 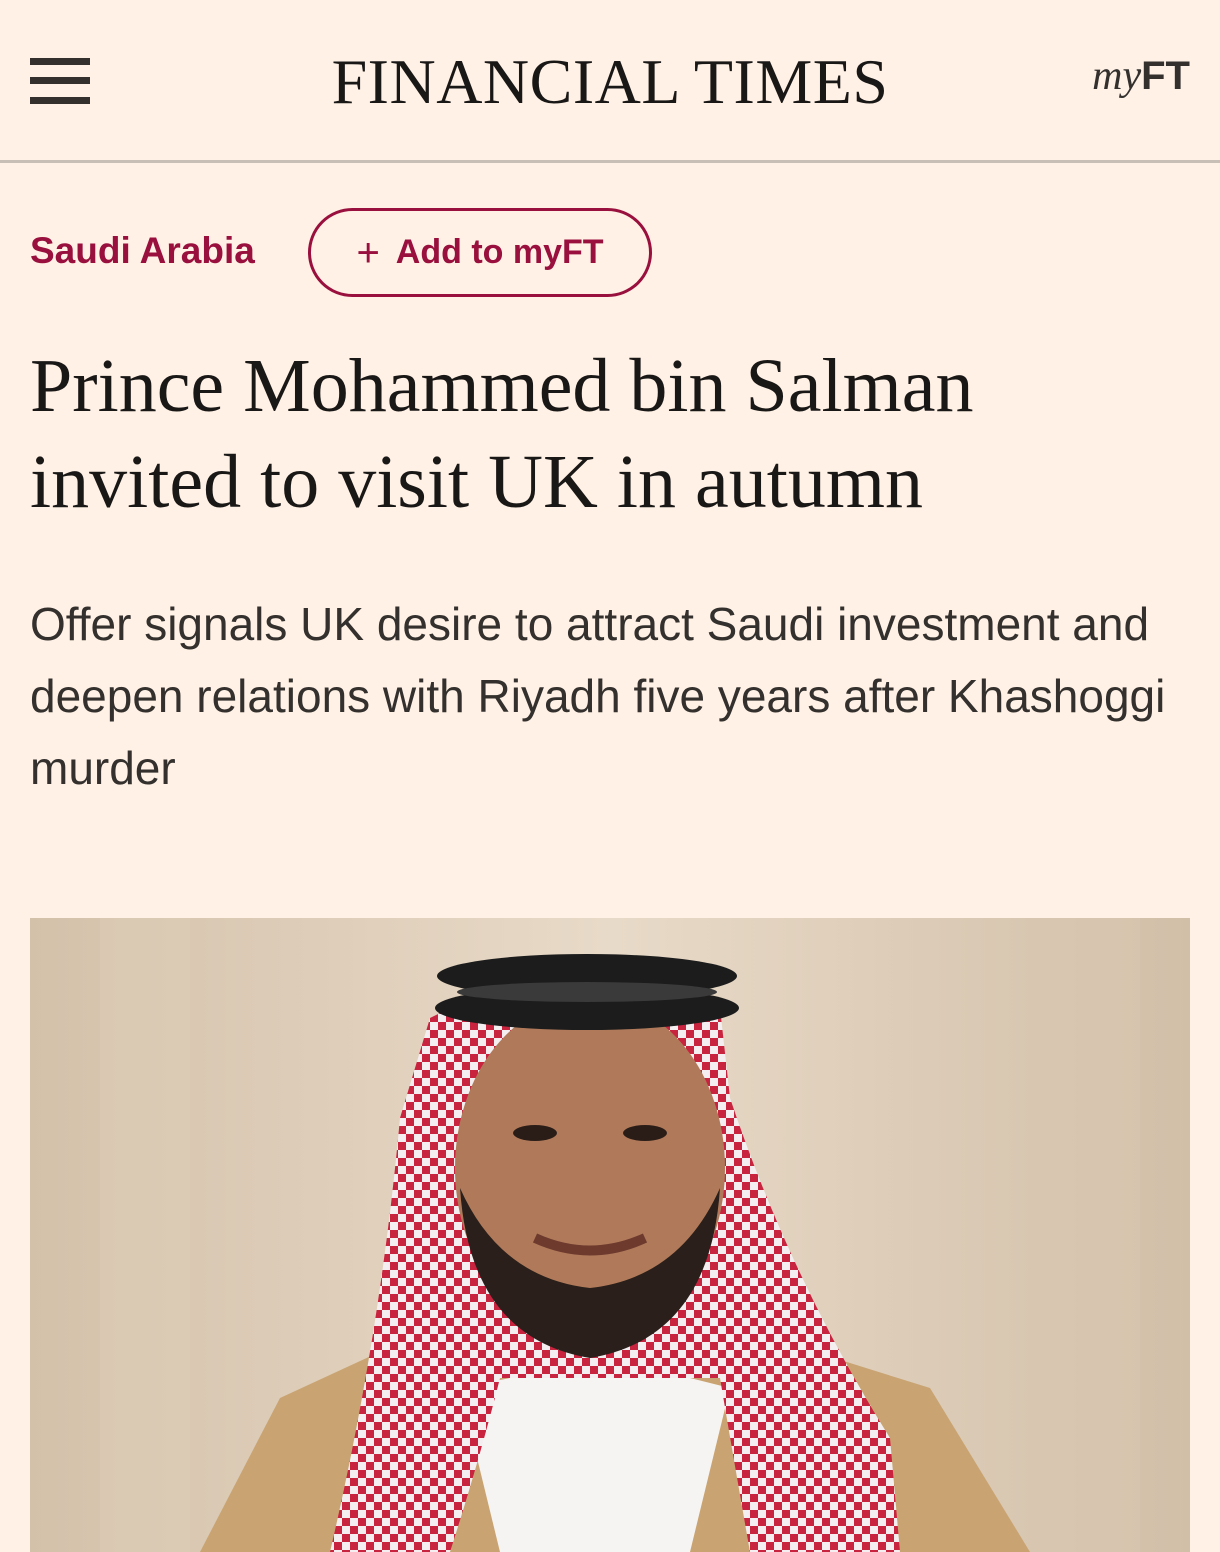 I want to click on hamburger-menu-icon, so click(x=60, y=81).